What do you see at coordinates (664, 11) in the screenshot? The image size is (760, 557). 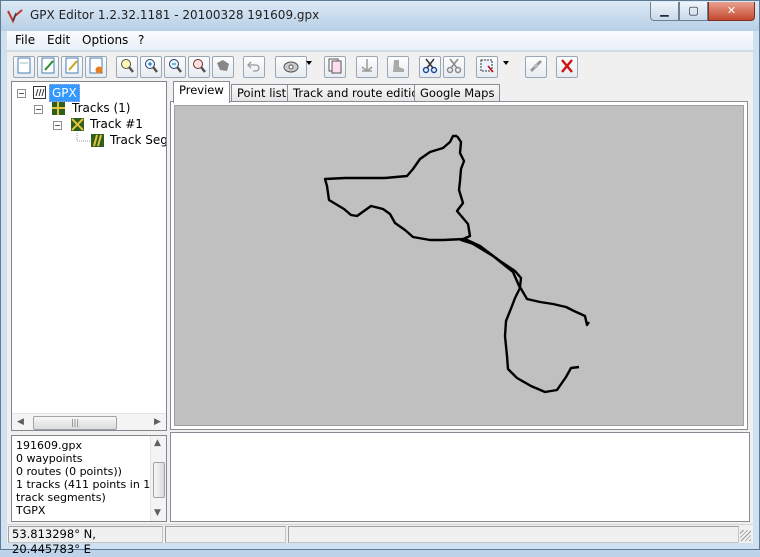 I see `minimize-button: ▁` at bounding box center [664, 11].